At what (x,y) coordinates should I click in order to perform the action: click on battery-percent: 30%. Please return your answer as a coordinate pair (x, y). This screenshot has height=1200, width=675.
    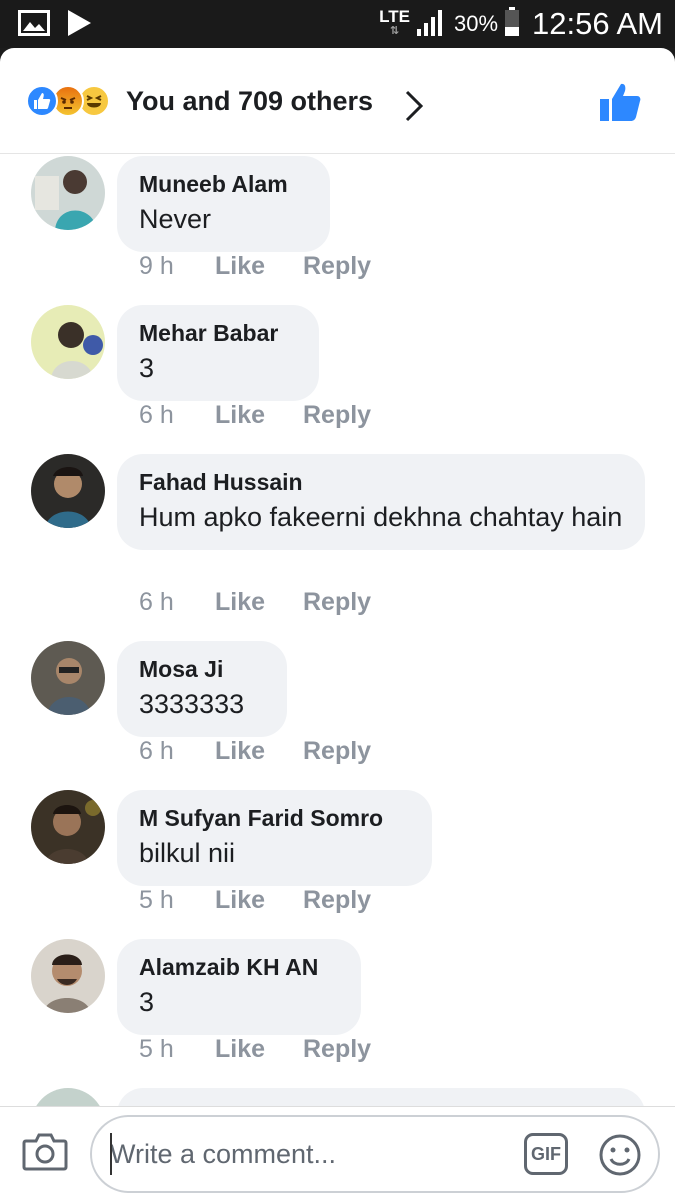
    Looking at the image, I should click on (476, 23).